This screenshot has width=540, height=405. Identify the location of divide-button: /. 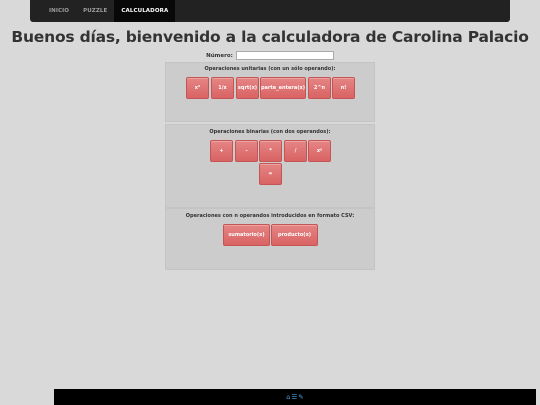
(295, 151).